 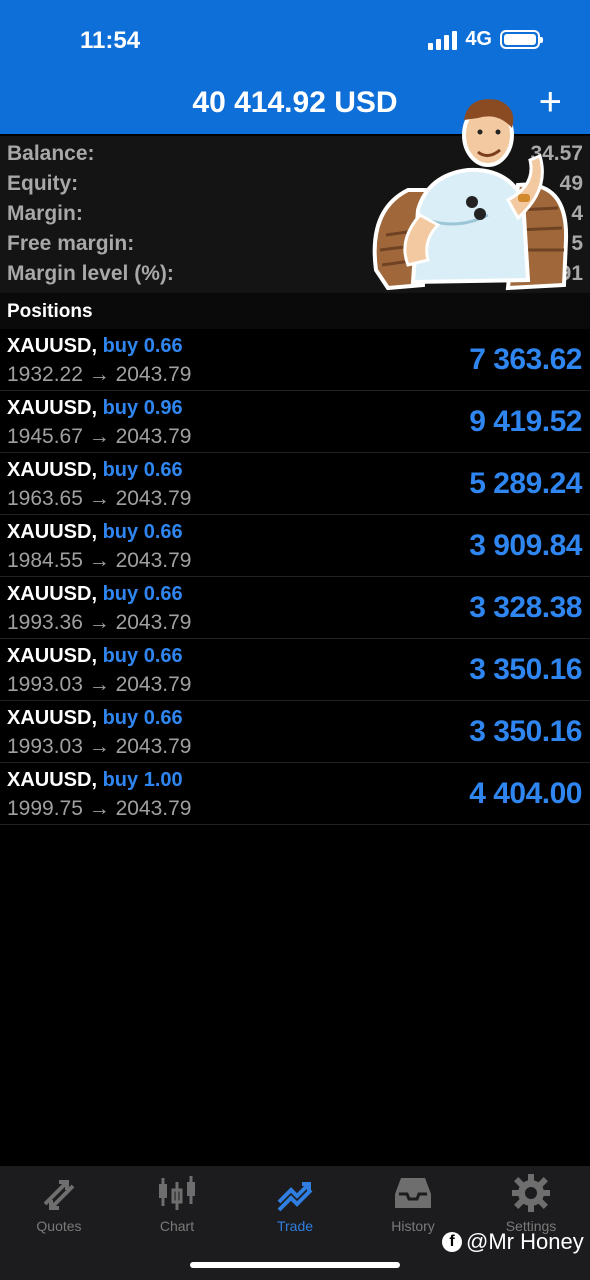 I want to click on settings-icon, so click(x=531, y=1193).